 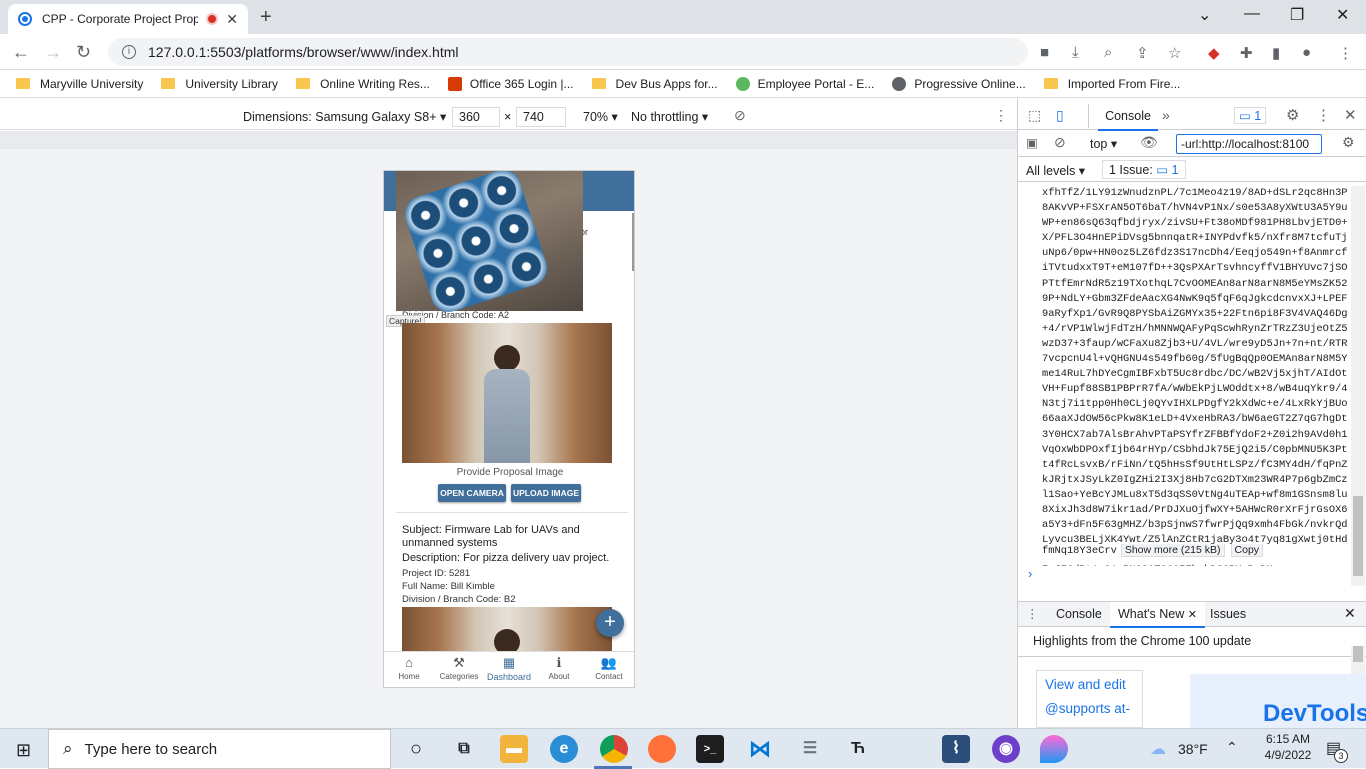 What do you see at coordinates (559, 667) in the screenshot?
I see `nav-about: ℹ About` at bounding box center [559, 667].